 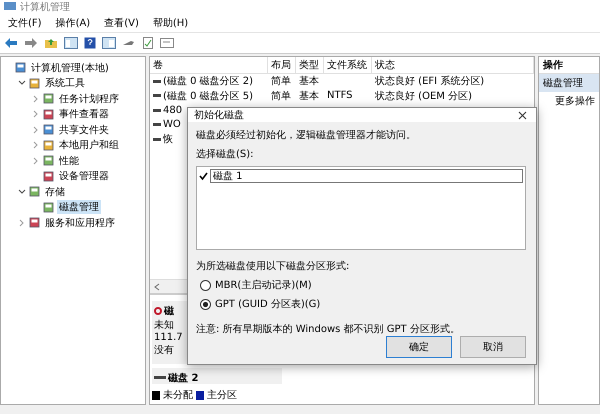 I want to click on radio-label: GPT (GUID 分区表)(G), so click(x=267, y=304).